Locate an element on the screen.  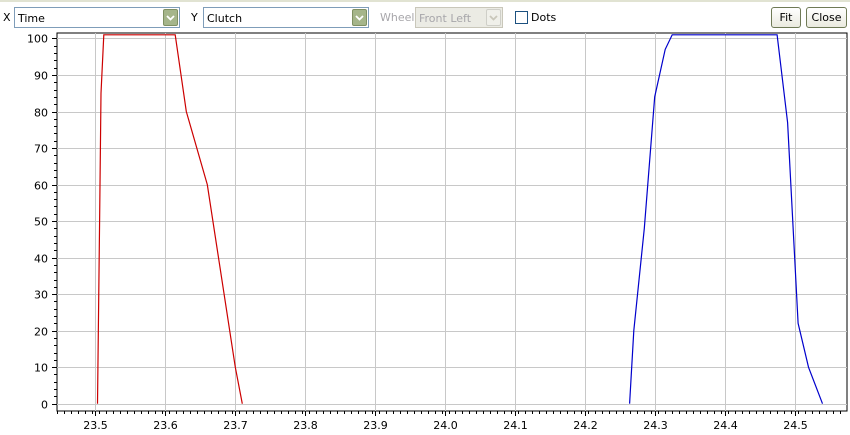
y-tick-label: 100 is located at coordinates (37, 39).